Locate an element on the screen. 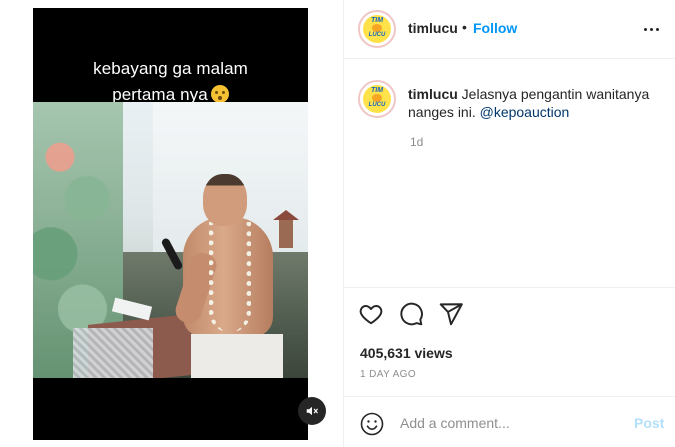  comment-input is located at coordinates (510, 423).